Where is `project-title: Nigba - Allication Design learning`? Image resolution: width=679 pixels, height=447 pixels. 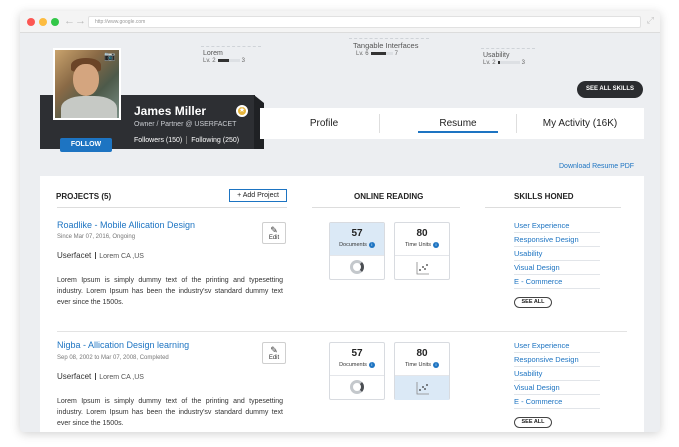
project-title: Nigba - Allication Design learning is located at coordinates (123, 345).